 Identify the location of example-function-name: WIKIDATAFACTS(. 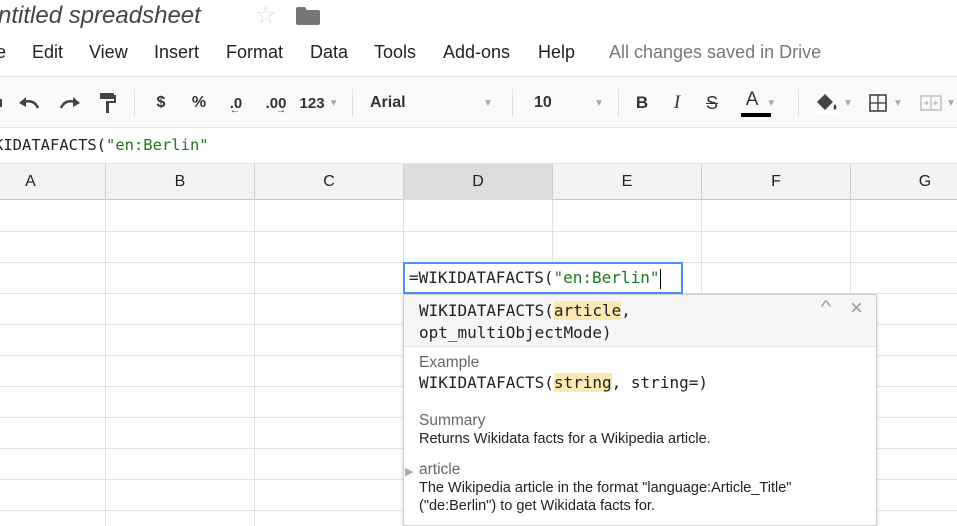
(486, 382).